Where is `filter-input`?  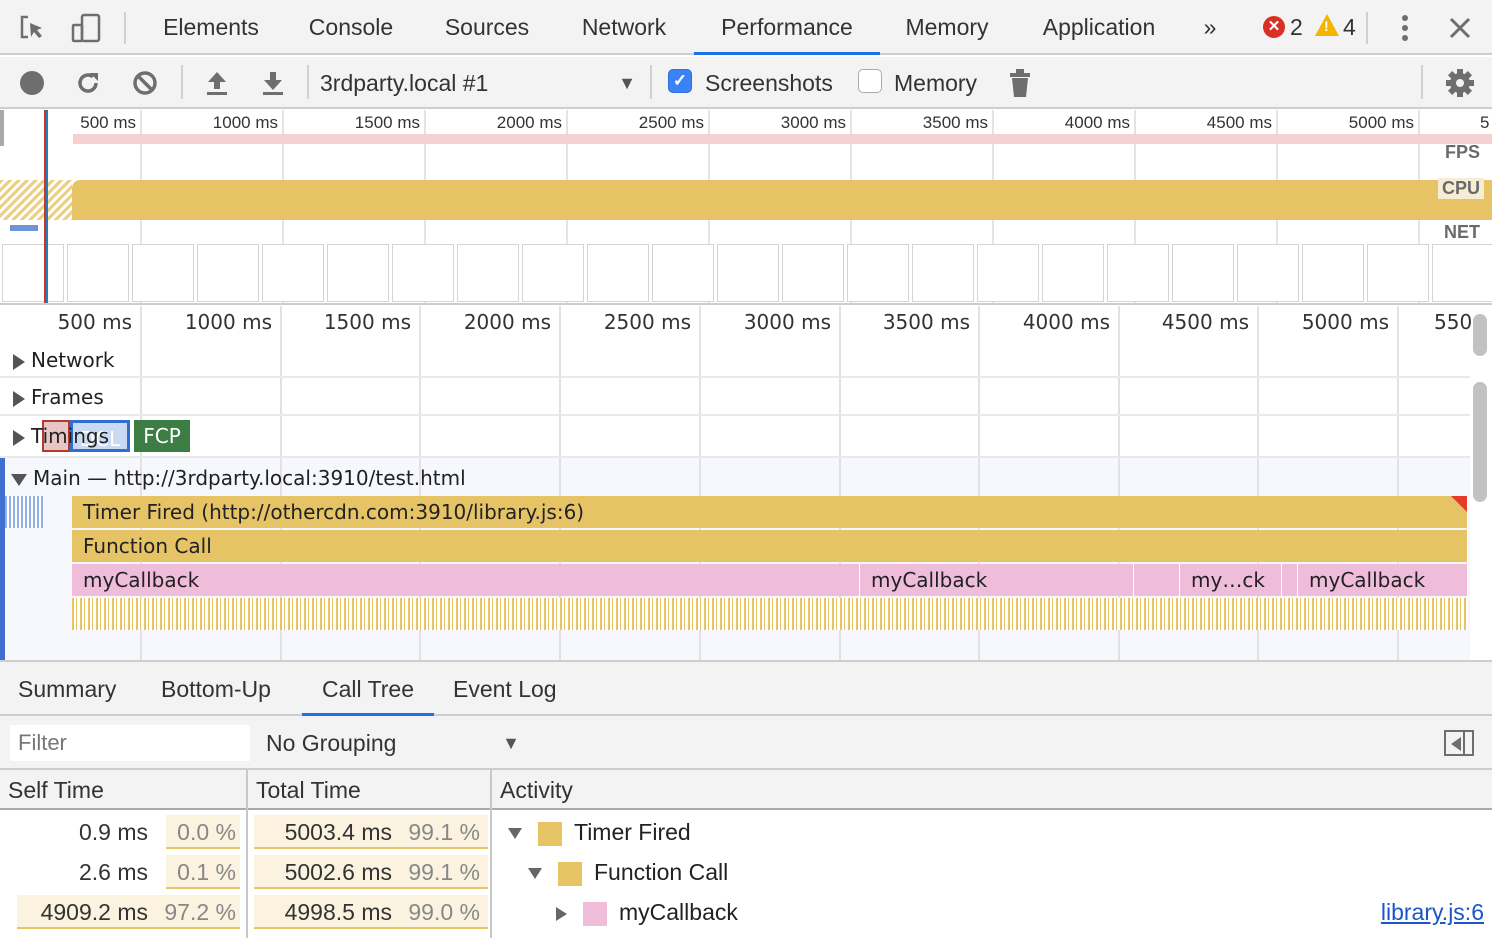 filter-input is located at coordinates (130, 743).